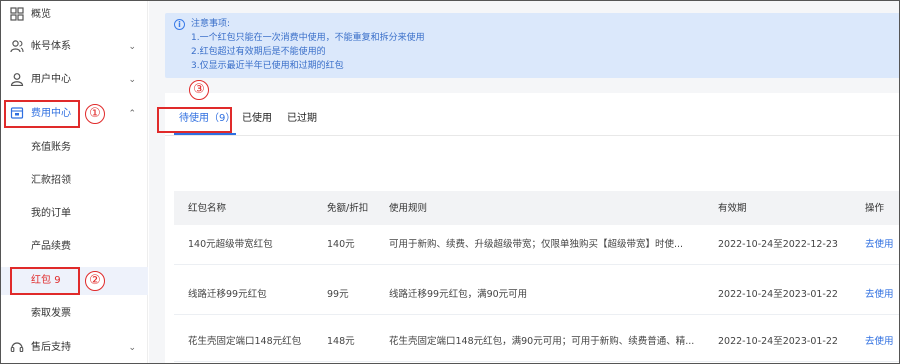 The image size is (900, 364). Describe the element at coordinates (341, 341) in the screenshot. I see `cell-amount: 148元` at that location.